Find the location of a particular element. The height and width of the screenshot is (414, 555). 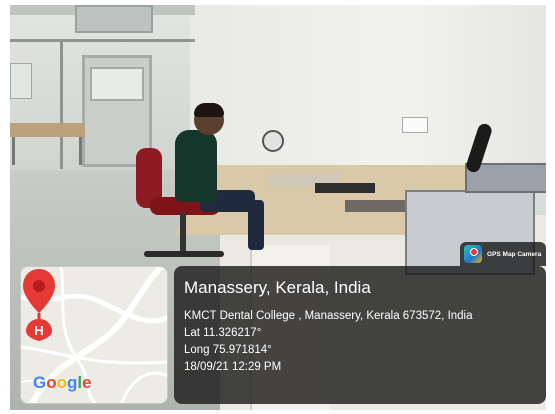

high-window is located at coordinates (114, 19).